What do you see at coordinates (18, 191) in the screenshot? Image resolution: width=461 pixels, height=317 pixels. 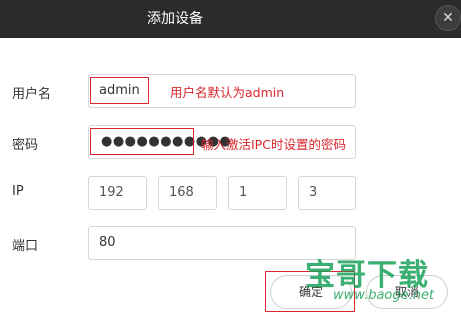 I see `ip-label: IP` at bounding box center [18, 191].